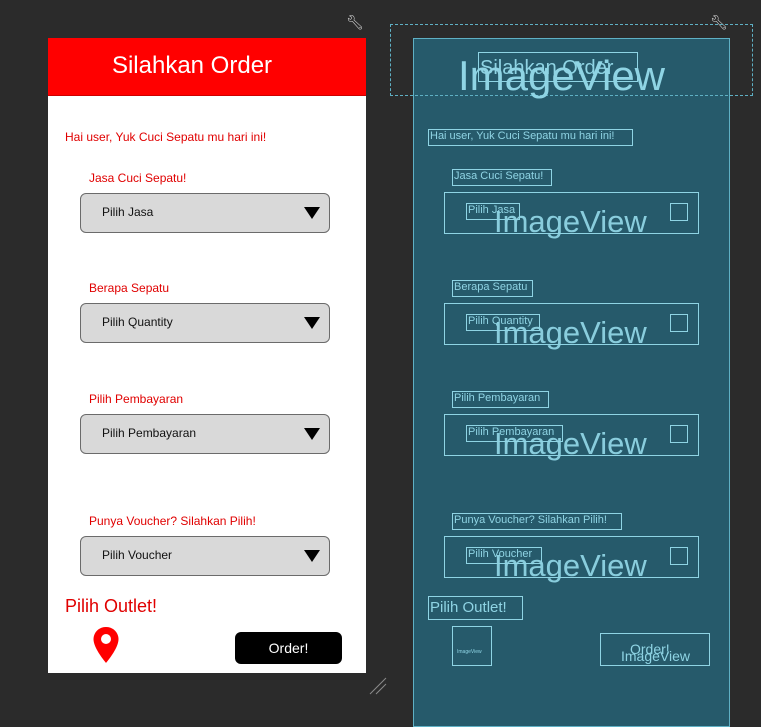 The image size is (761, 727). I want to click on greeting-text: Hai user, Yuk Cuci Sepatu mu hari ini!, so click(166, 137).